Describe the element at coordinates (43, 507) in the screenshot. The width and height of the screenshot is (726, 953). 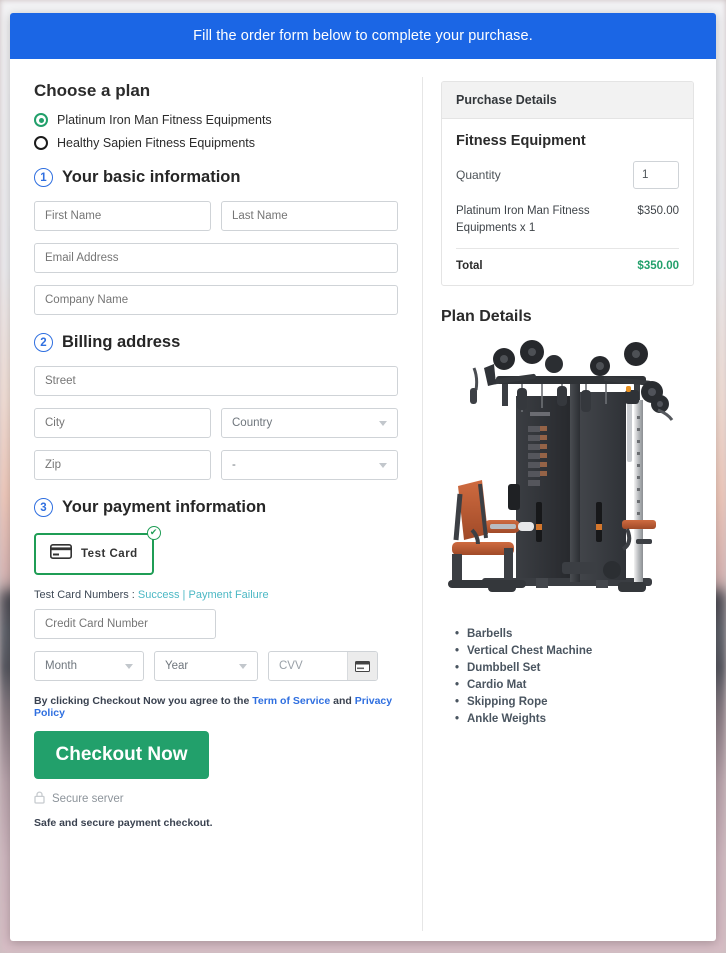
I see `step-number-badge: 3` at that location.